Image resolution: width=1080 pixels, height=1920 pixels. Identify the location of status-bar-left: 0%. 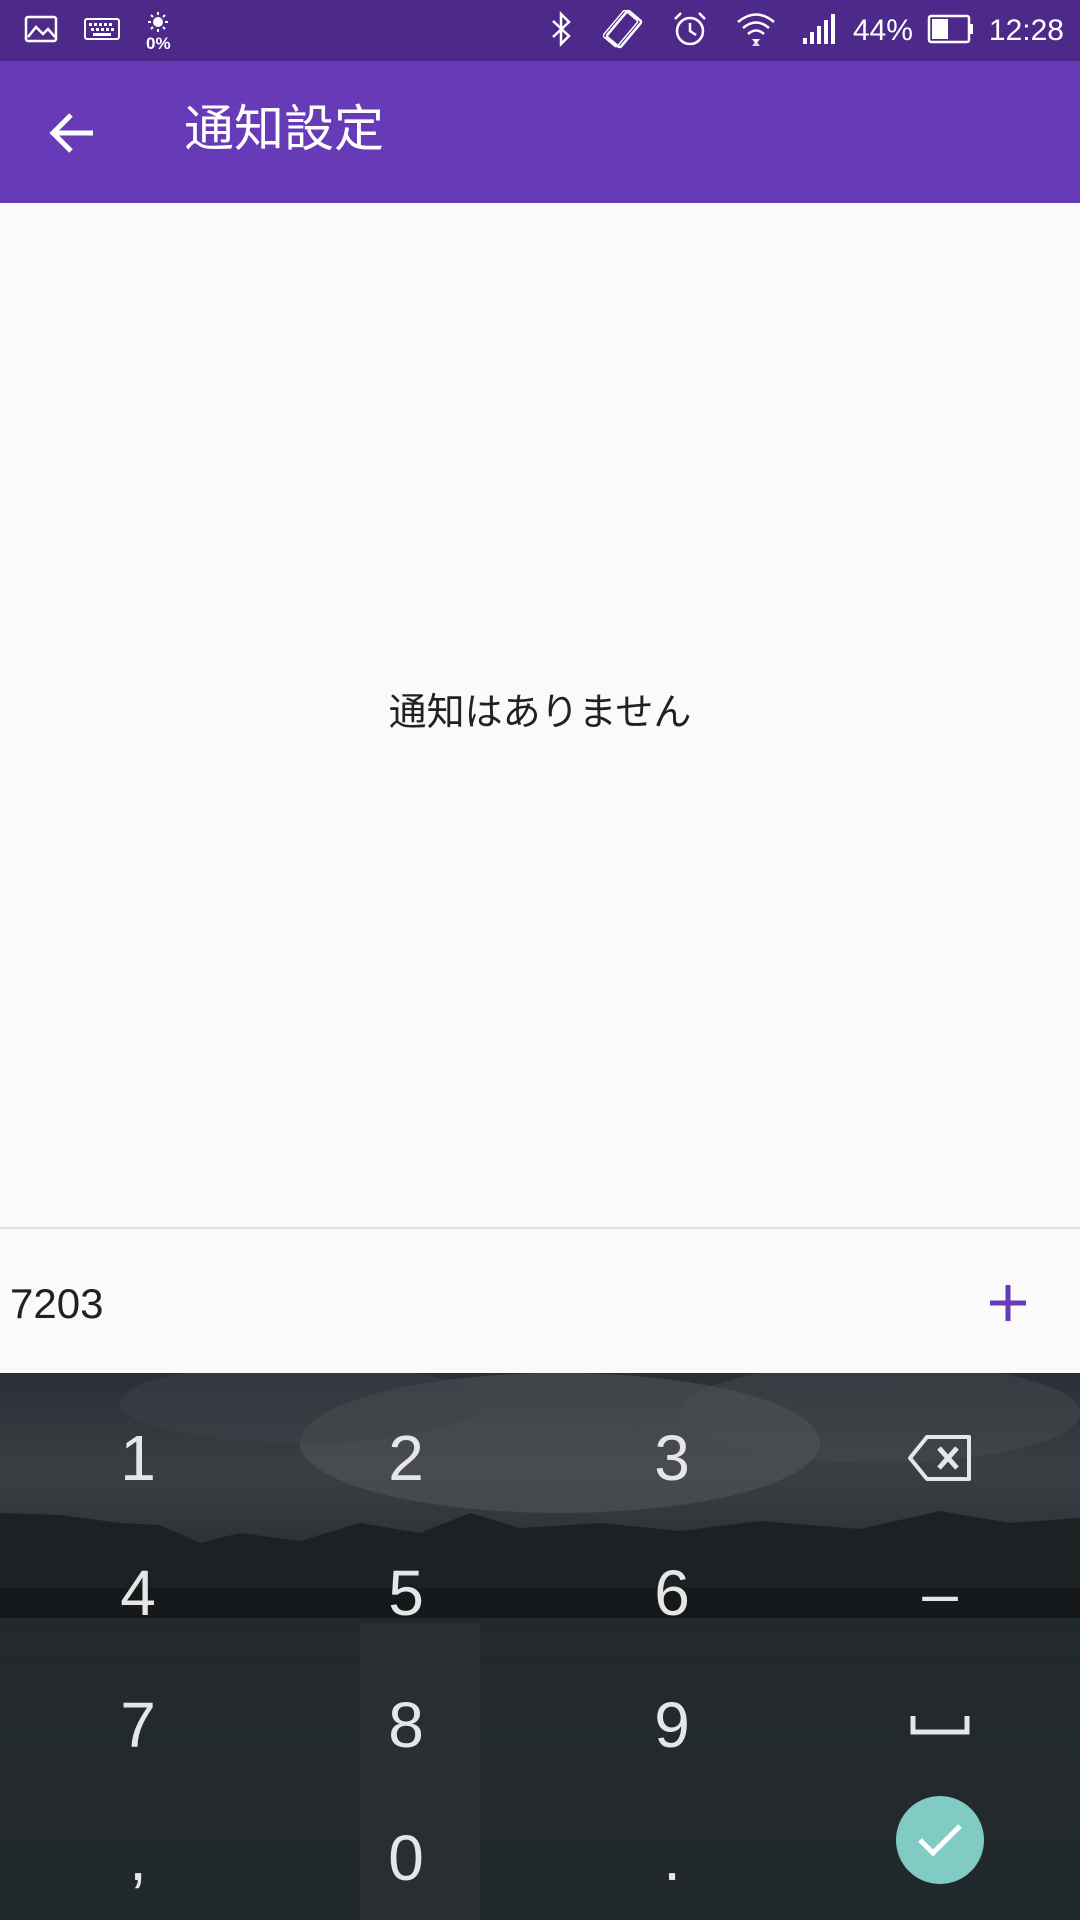
(97, 31).